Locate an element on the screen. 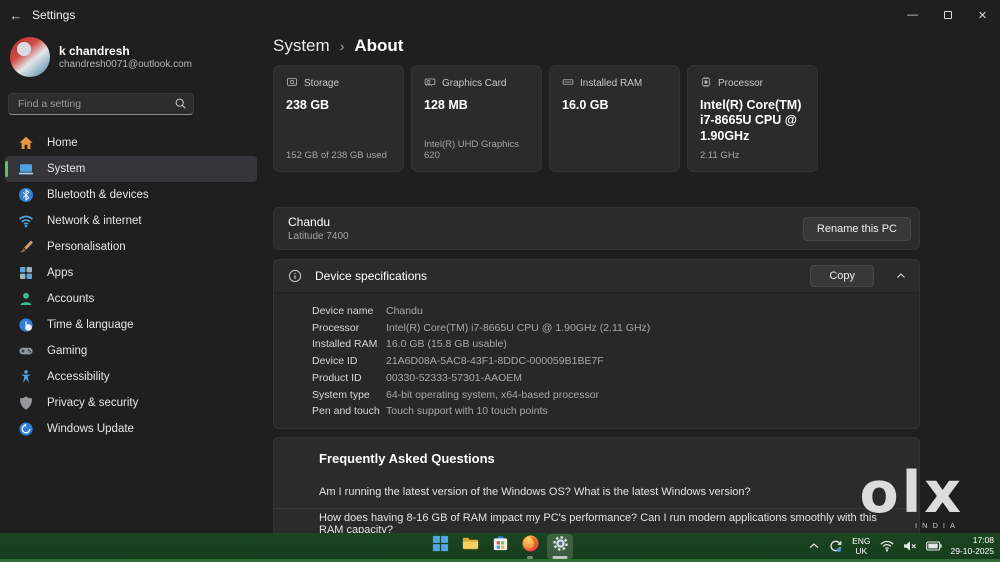 Image resolution: width=1000 pixels, height=562 pixels. minimize-button: — is located at coordinates (912, 15).